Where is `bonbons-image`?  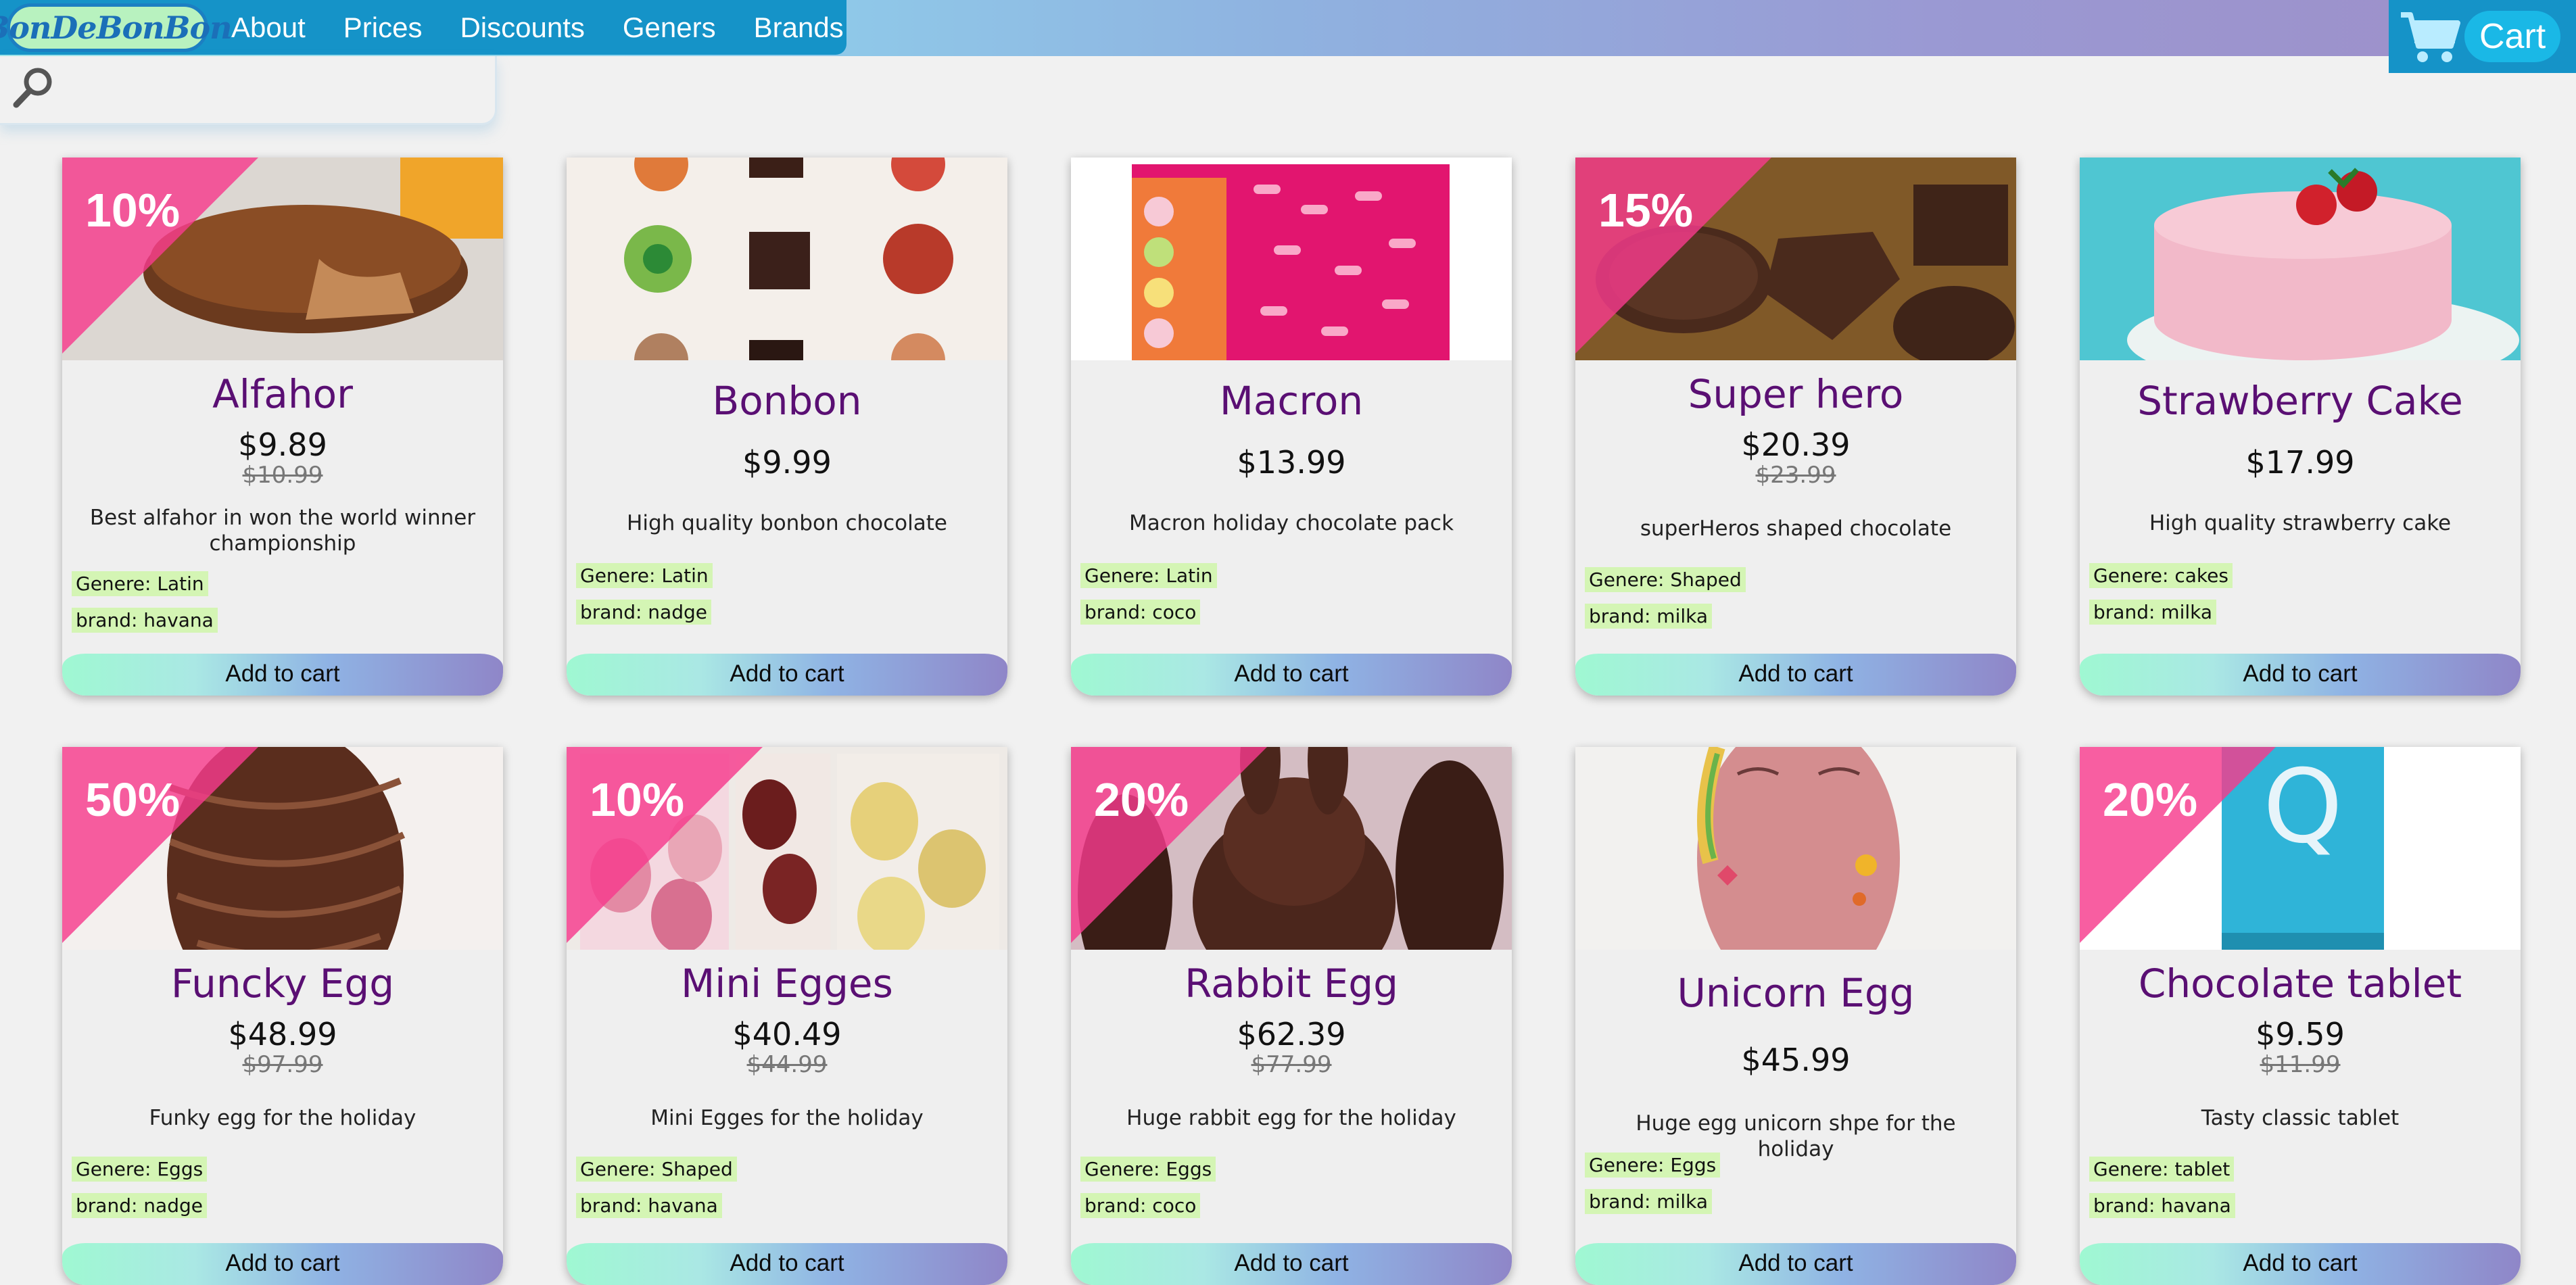 bonbons-image is located at coordinates (787, 258).